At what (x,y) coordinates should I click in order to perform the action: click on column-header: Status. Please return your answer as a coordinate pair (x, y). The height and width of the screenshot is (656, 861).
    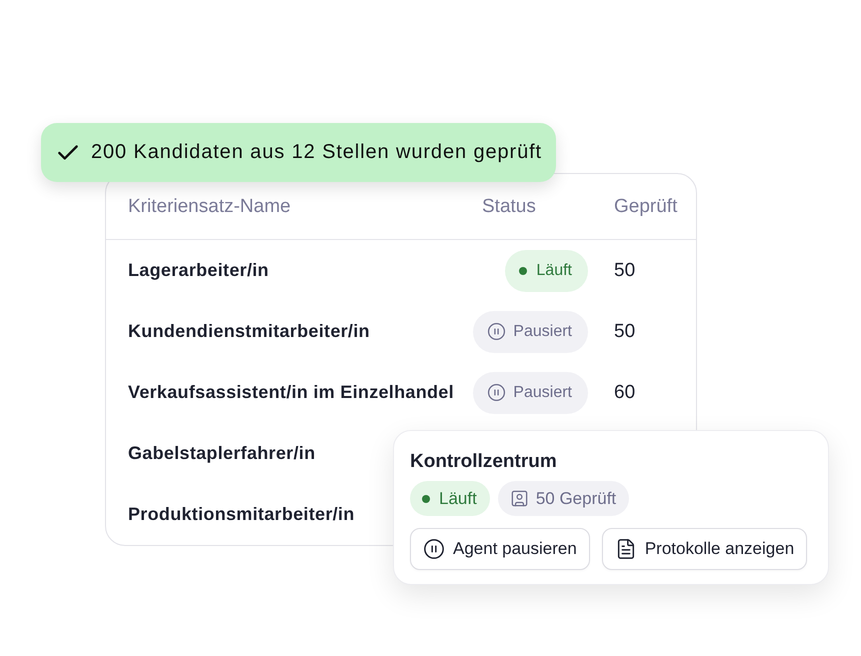
    Looking at the image, I should click on (509, 207).